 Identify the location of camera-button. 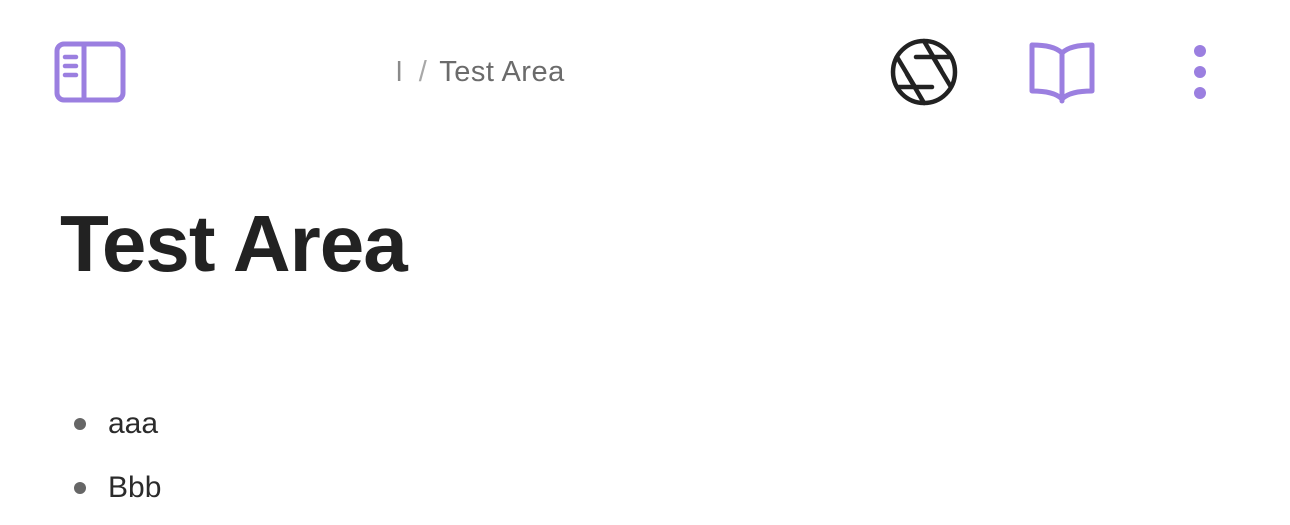
(924, 72).